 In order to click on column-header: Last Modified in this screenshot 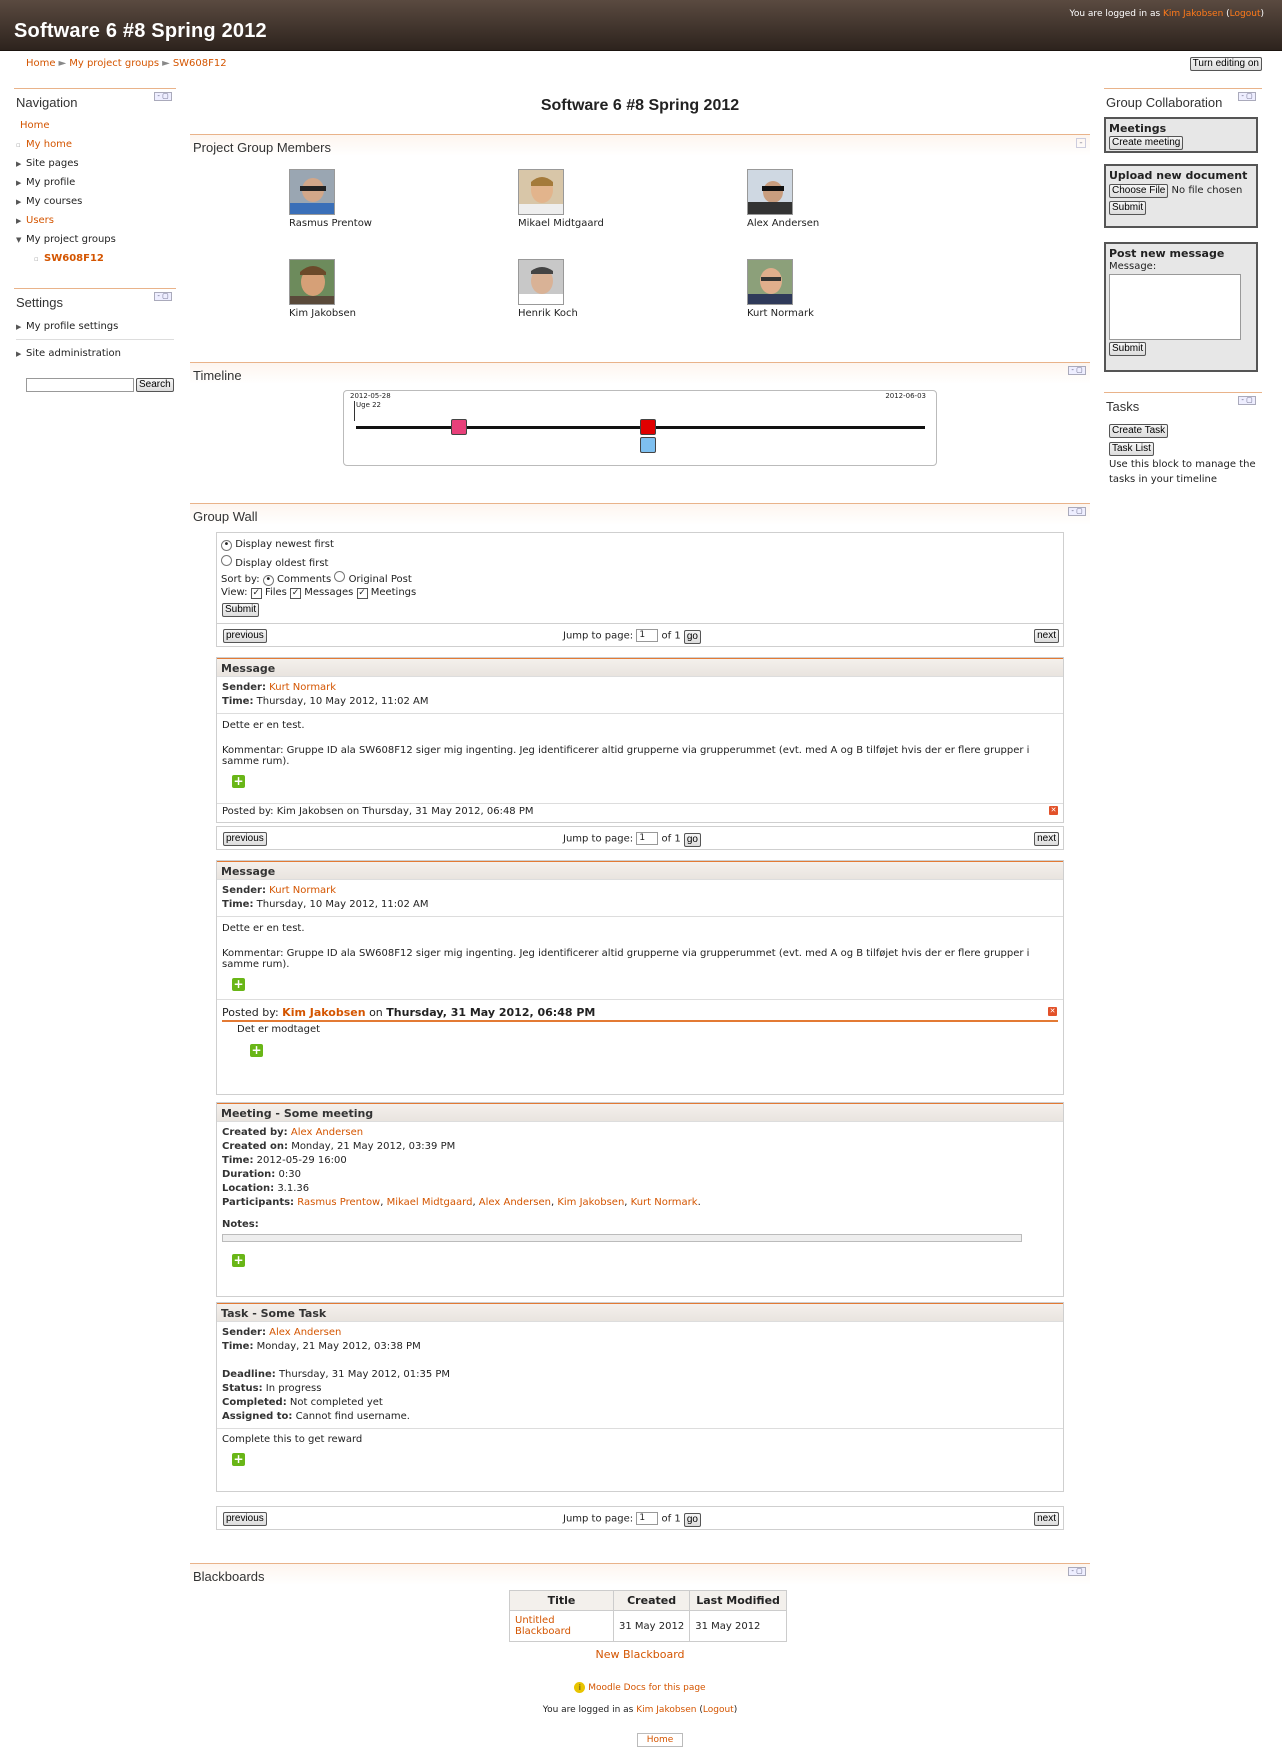, I will do `click(738, 1600)`.